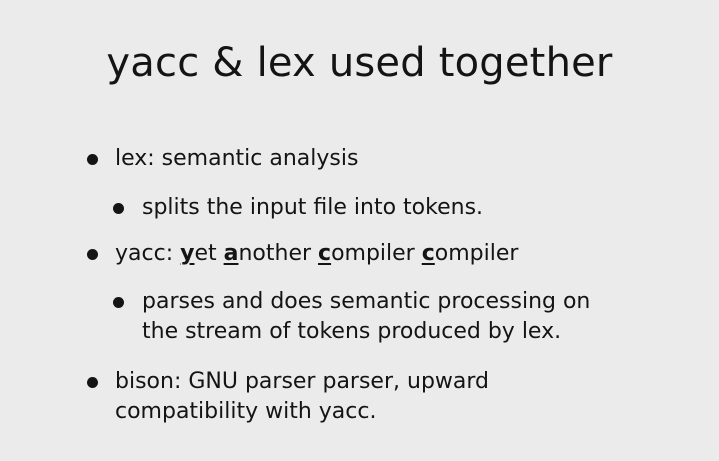  Describe the element at coordinates (366, 301) in the screenshot. I see `bullet-text-line-1: parses and does semantic processing on` at that location.